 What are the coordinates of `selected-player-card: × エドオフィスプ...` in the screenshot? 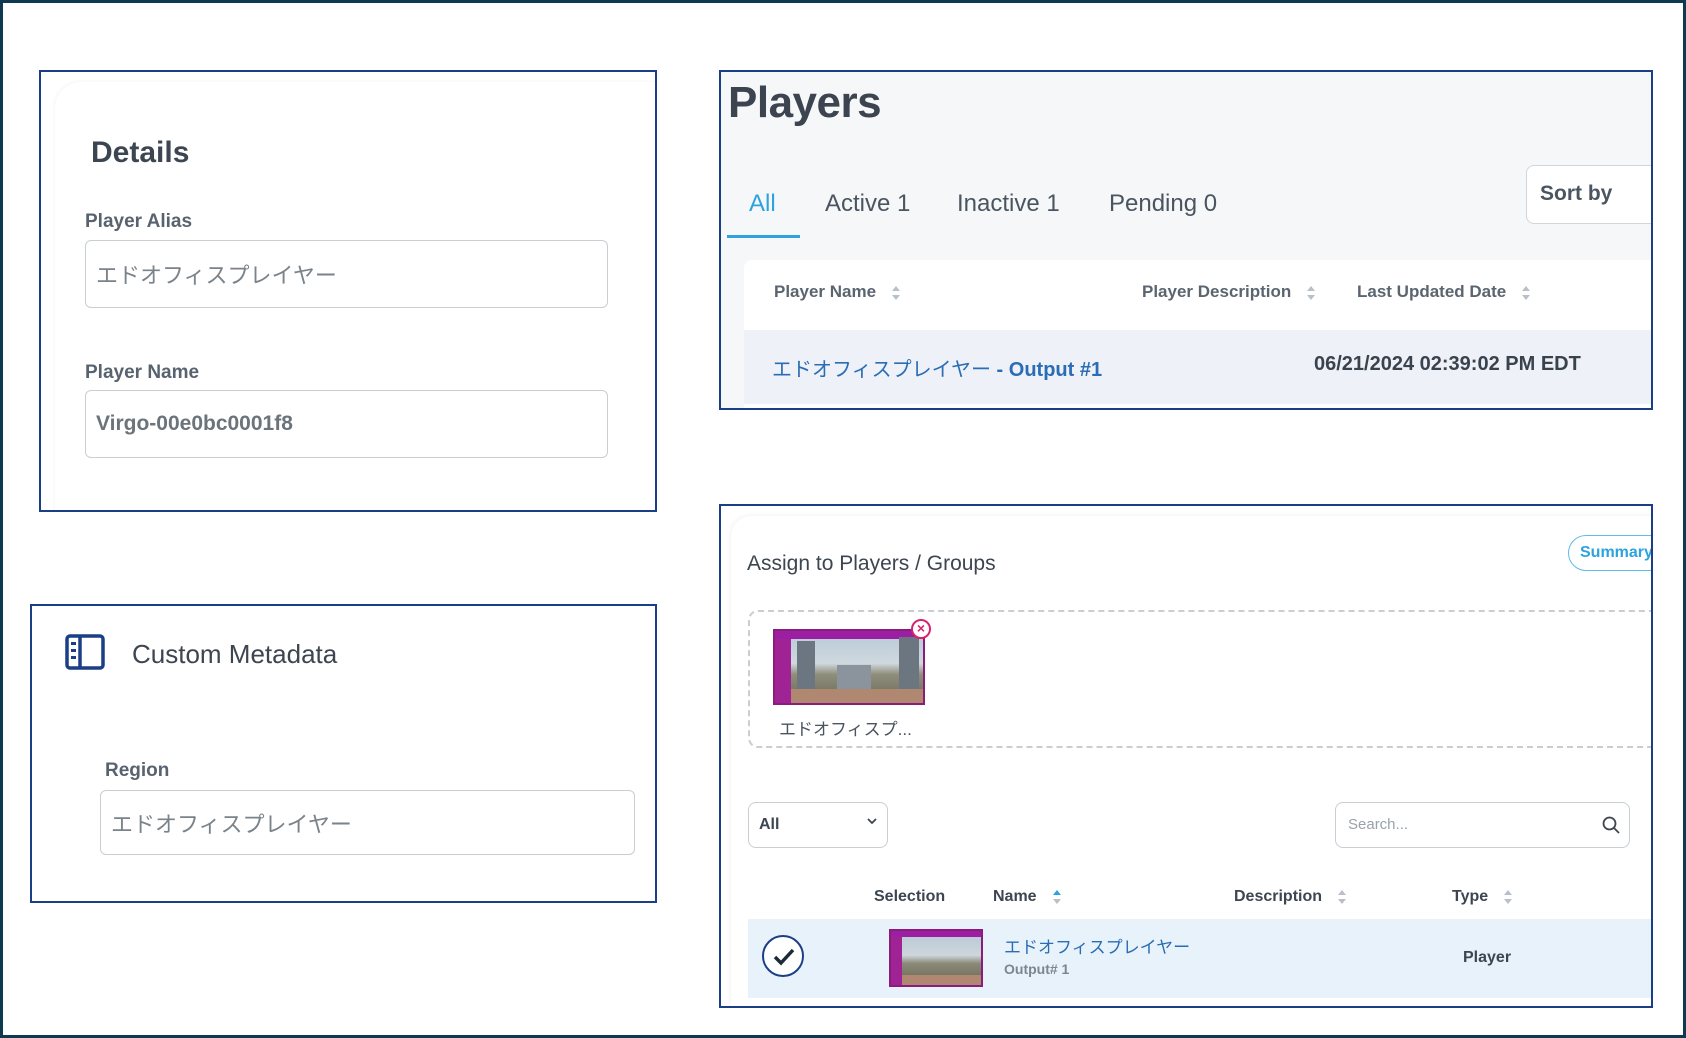 It's located at (852, 680).